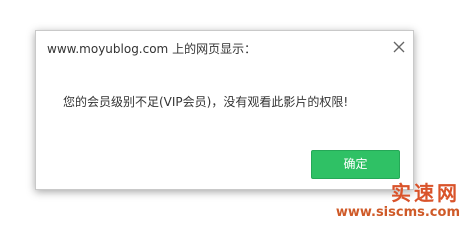 This screenshot has height=240, width=470. I want to click on close-icon, so click(399, 47).